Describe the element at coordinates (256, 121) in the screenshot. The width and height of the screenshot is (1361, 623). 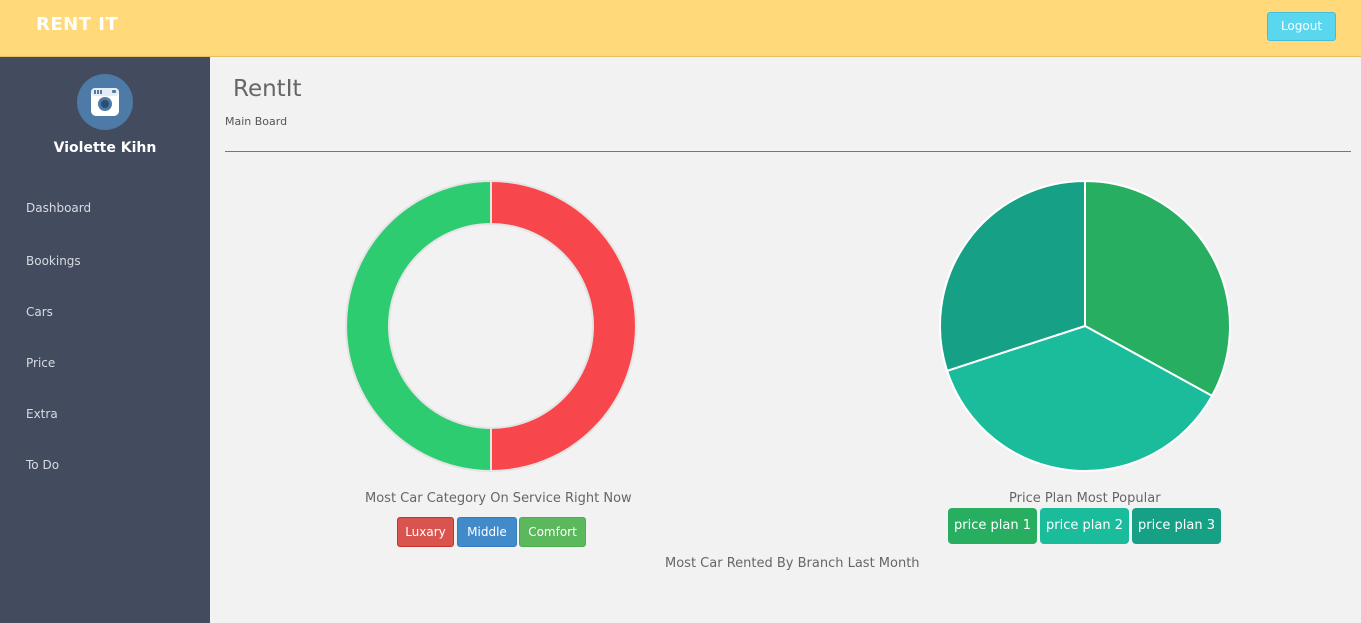
I see `breadcrumb: Main Board` at that location.